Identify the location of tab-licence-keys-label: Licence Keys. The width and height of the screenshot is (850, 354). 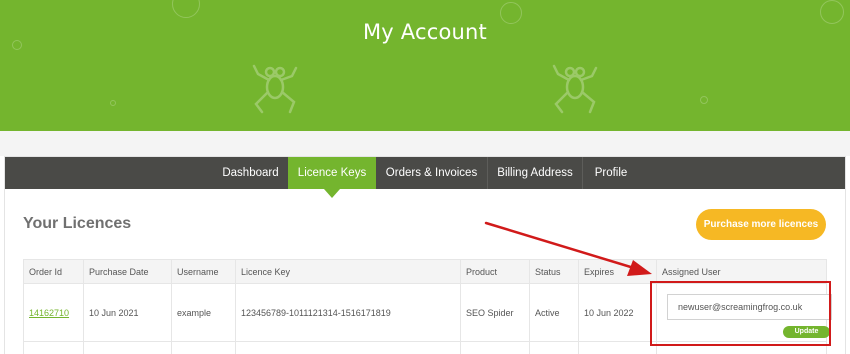
(332, 173).